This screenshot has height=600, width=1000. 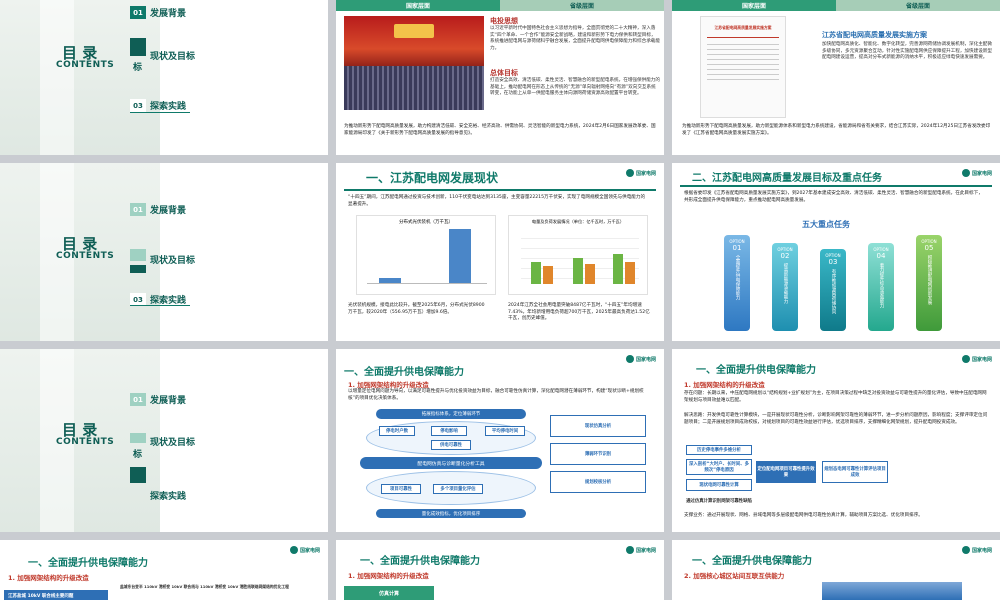 What do you see at coordinates (836, 570) in the screenshot?
I see `slide-thumb-12: 一、全面提升供电保障能力 国家电网 2. 加强核心城区站间互联互供能力` at bounding box center [836, 570].